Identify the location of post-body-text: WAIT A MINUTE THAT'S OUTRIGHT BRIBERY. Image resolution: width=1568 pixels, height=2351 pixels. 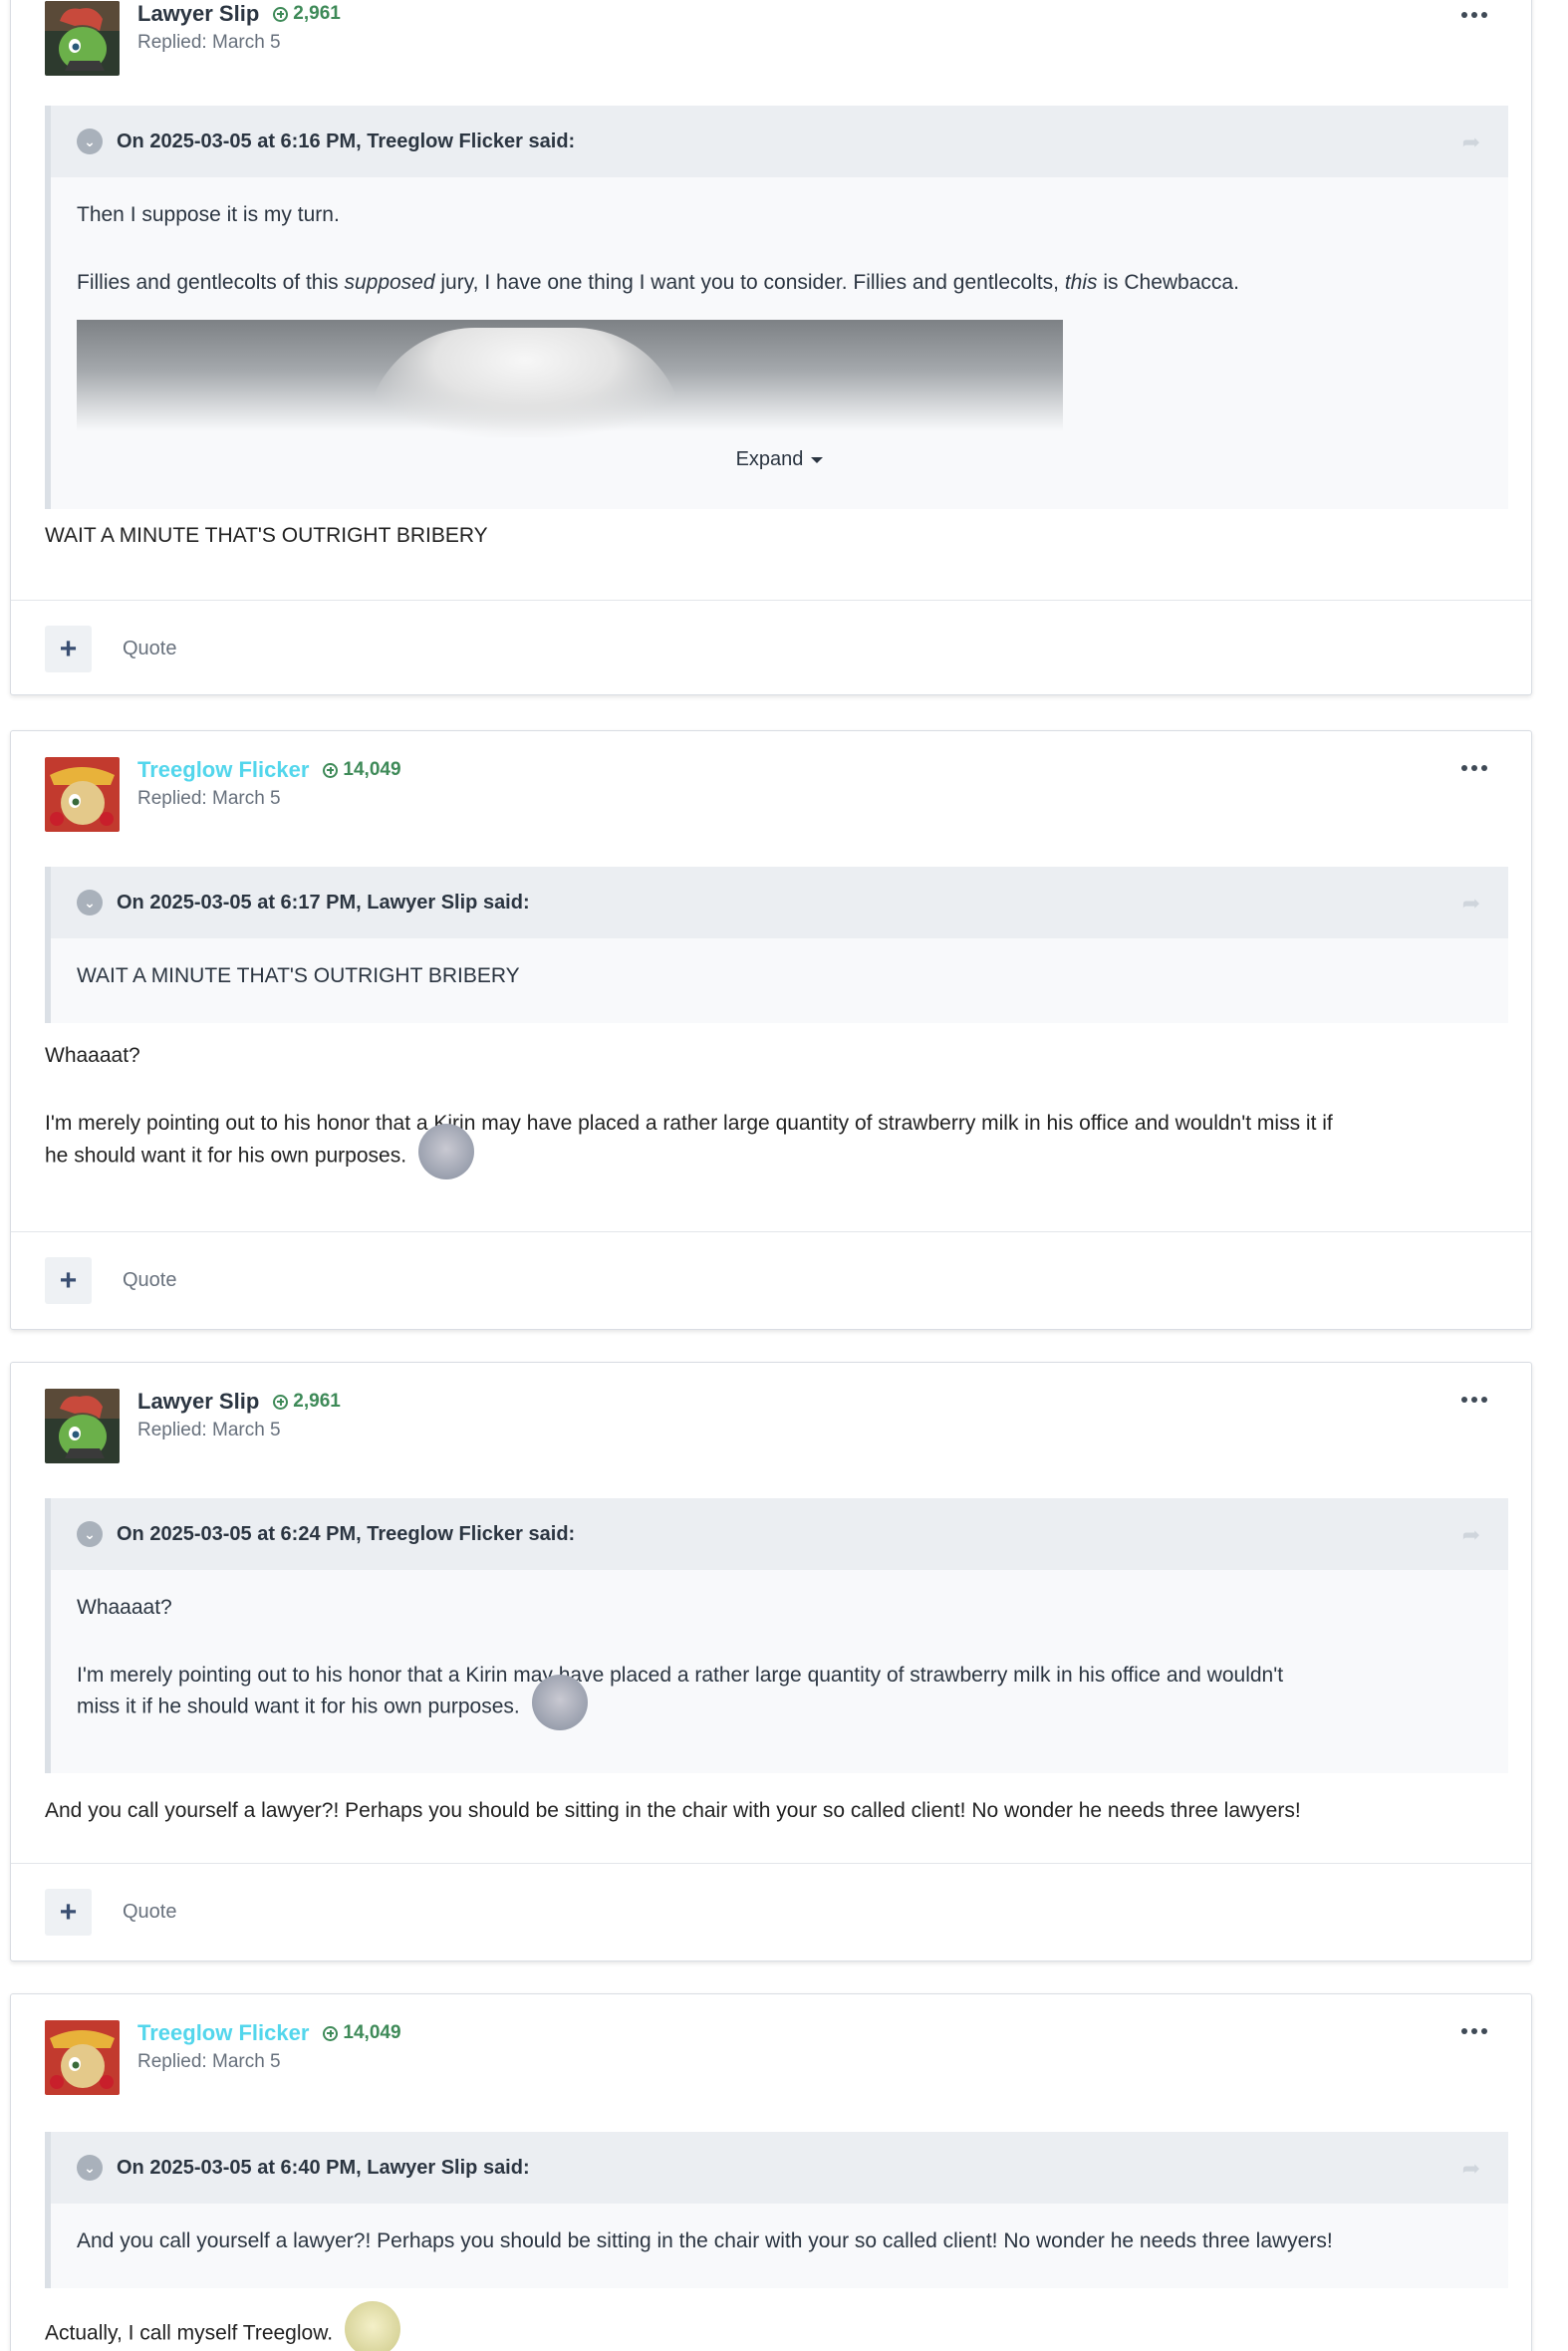
(266, 535).